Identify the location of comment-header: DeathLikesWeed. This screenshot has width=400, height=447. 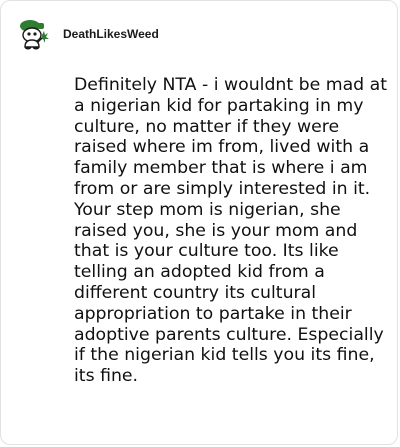
(88, 34).